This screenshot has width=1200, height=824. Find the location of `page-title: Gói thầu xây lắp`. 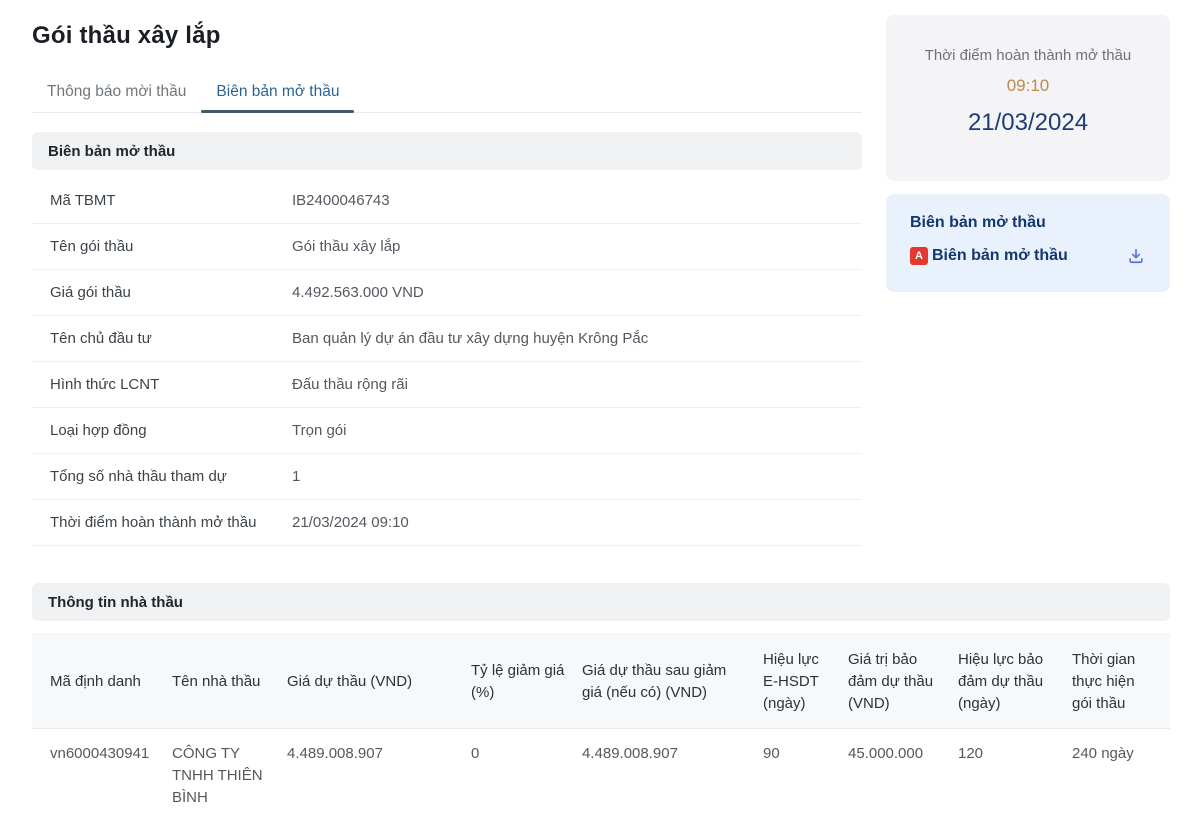

page-title: Gói thầu xây lắp is located at coordinates (126, 35).